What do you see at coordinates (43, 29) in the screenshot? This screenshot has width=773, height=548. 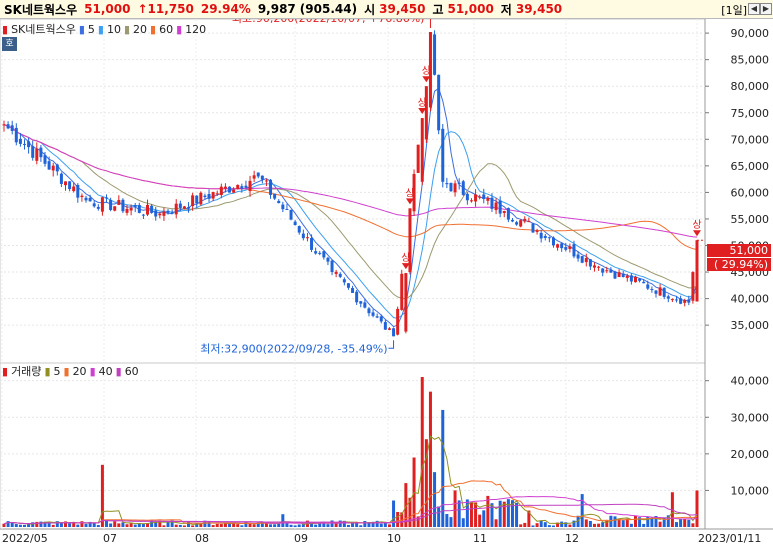 I see `legend-stock-name: SK네트웍스우` at bounding box center [43, 29].